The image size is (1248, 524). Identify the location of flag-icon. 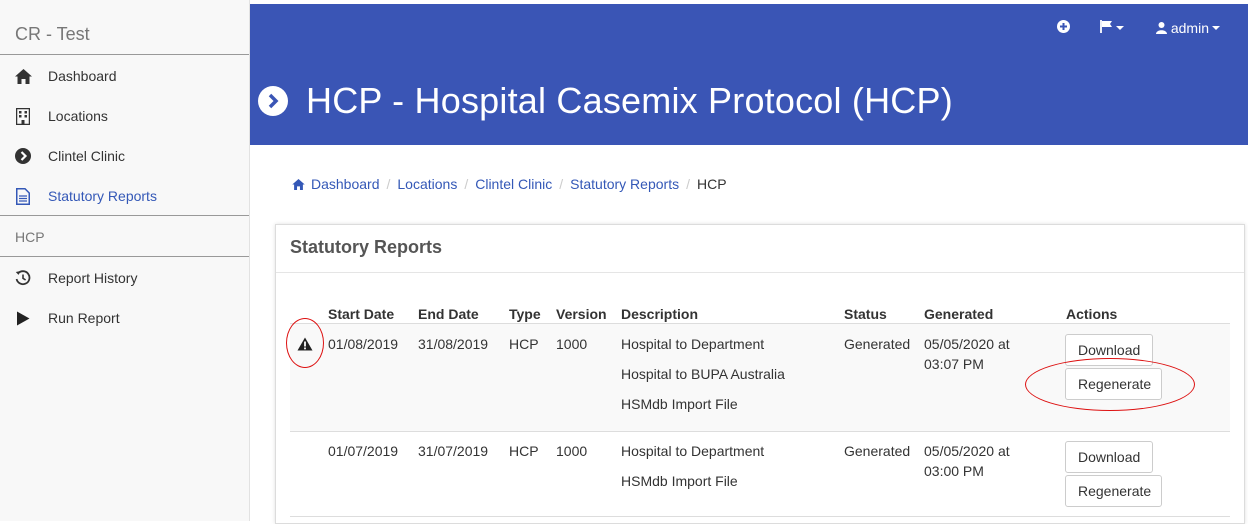
(1106, 28).